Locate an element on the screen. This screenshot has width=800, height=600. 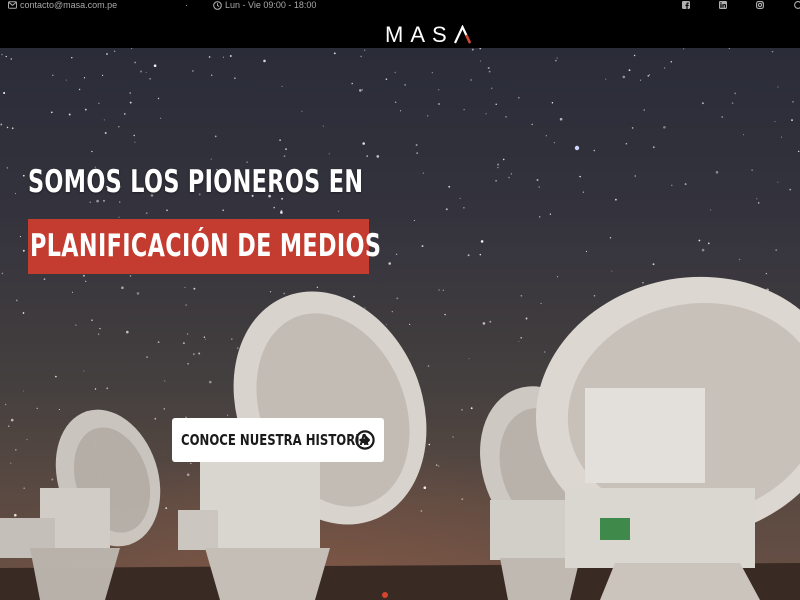
linkedin-icon is located at coordinates (723, 5).